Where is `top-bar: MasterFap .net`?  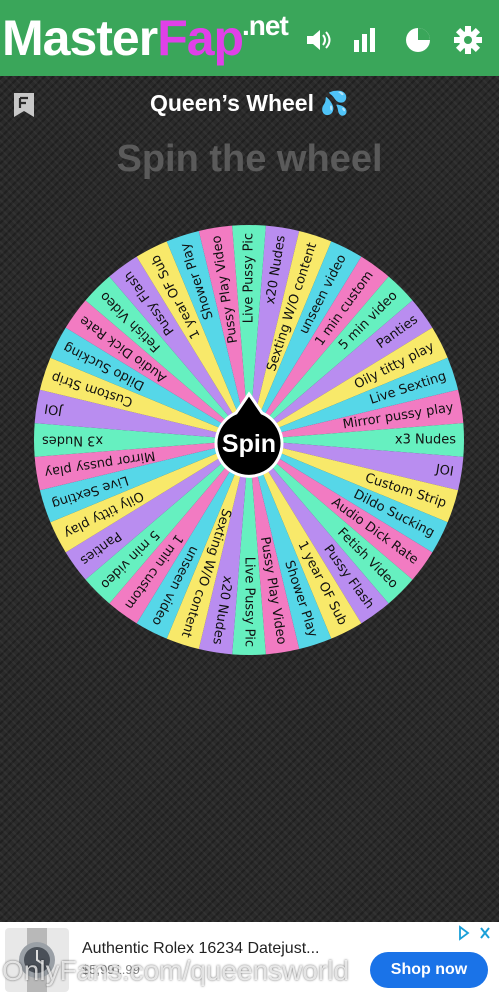 top-bar: MasterFap .net is located at coordinates (249, 38).